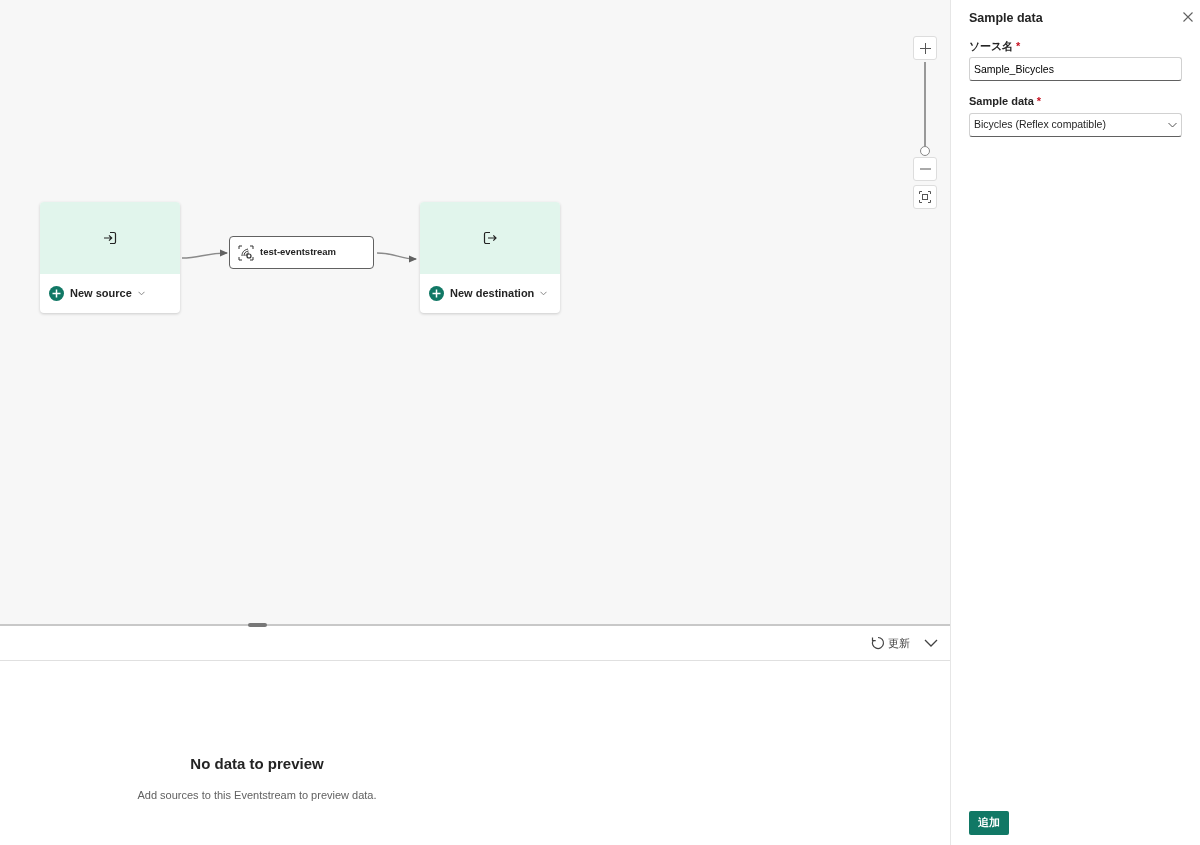  Describe the element at coordinates (878, 643) in the screenshot. I see `refresh-icon` at that location.